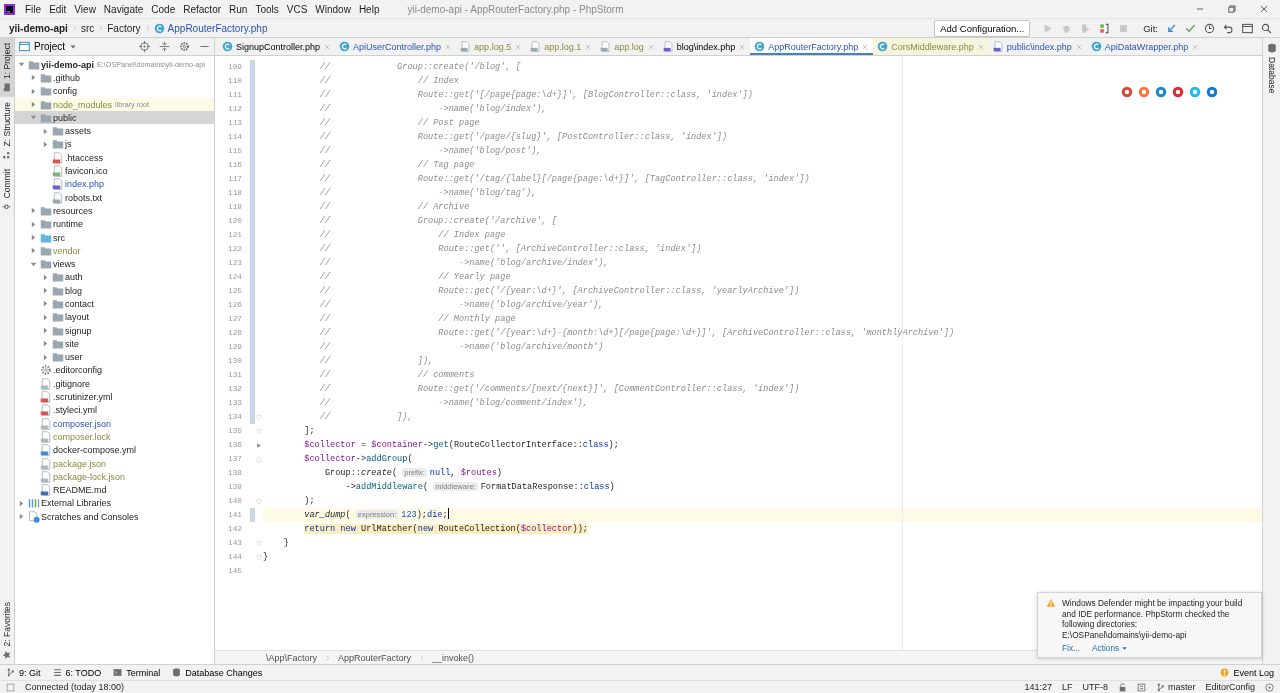 The image size is (1280, 693). I want to click on line-separator: LF, so click(1067, 687).